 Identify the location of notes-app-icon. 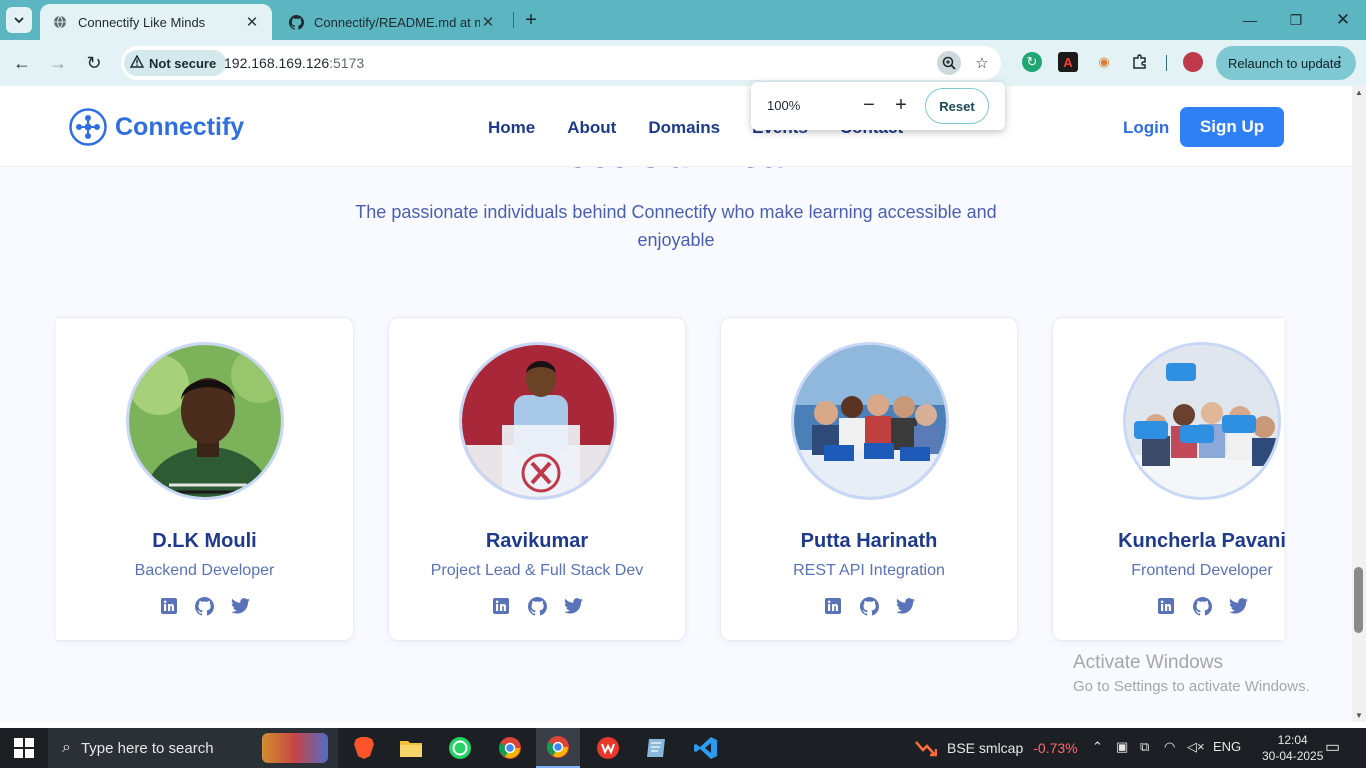
(656, 748).